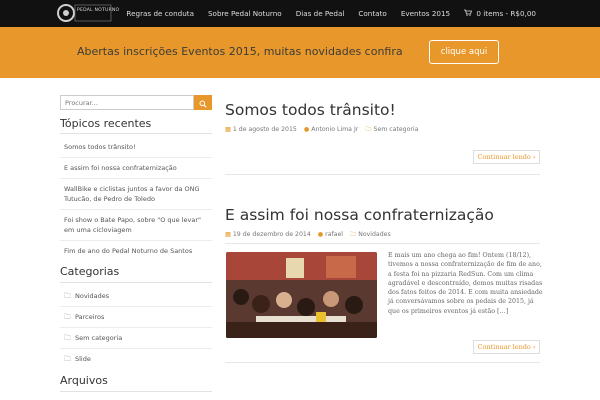  What do you see at coordinates (127, 102) in the screenshot?
I see `search-input` at bounding box center [127, 102].